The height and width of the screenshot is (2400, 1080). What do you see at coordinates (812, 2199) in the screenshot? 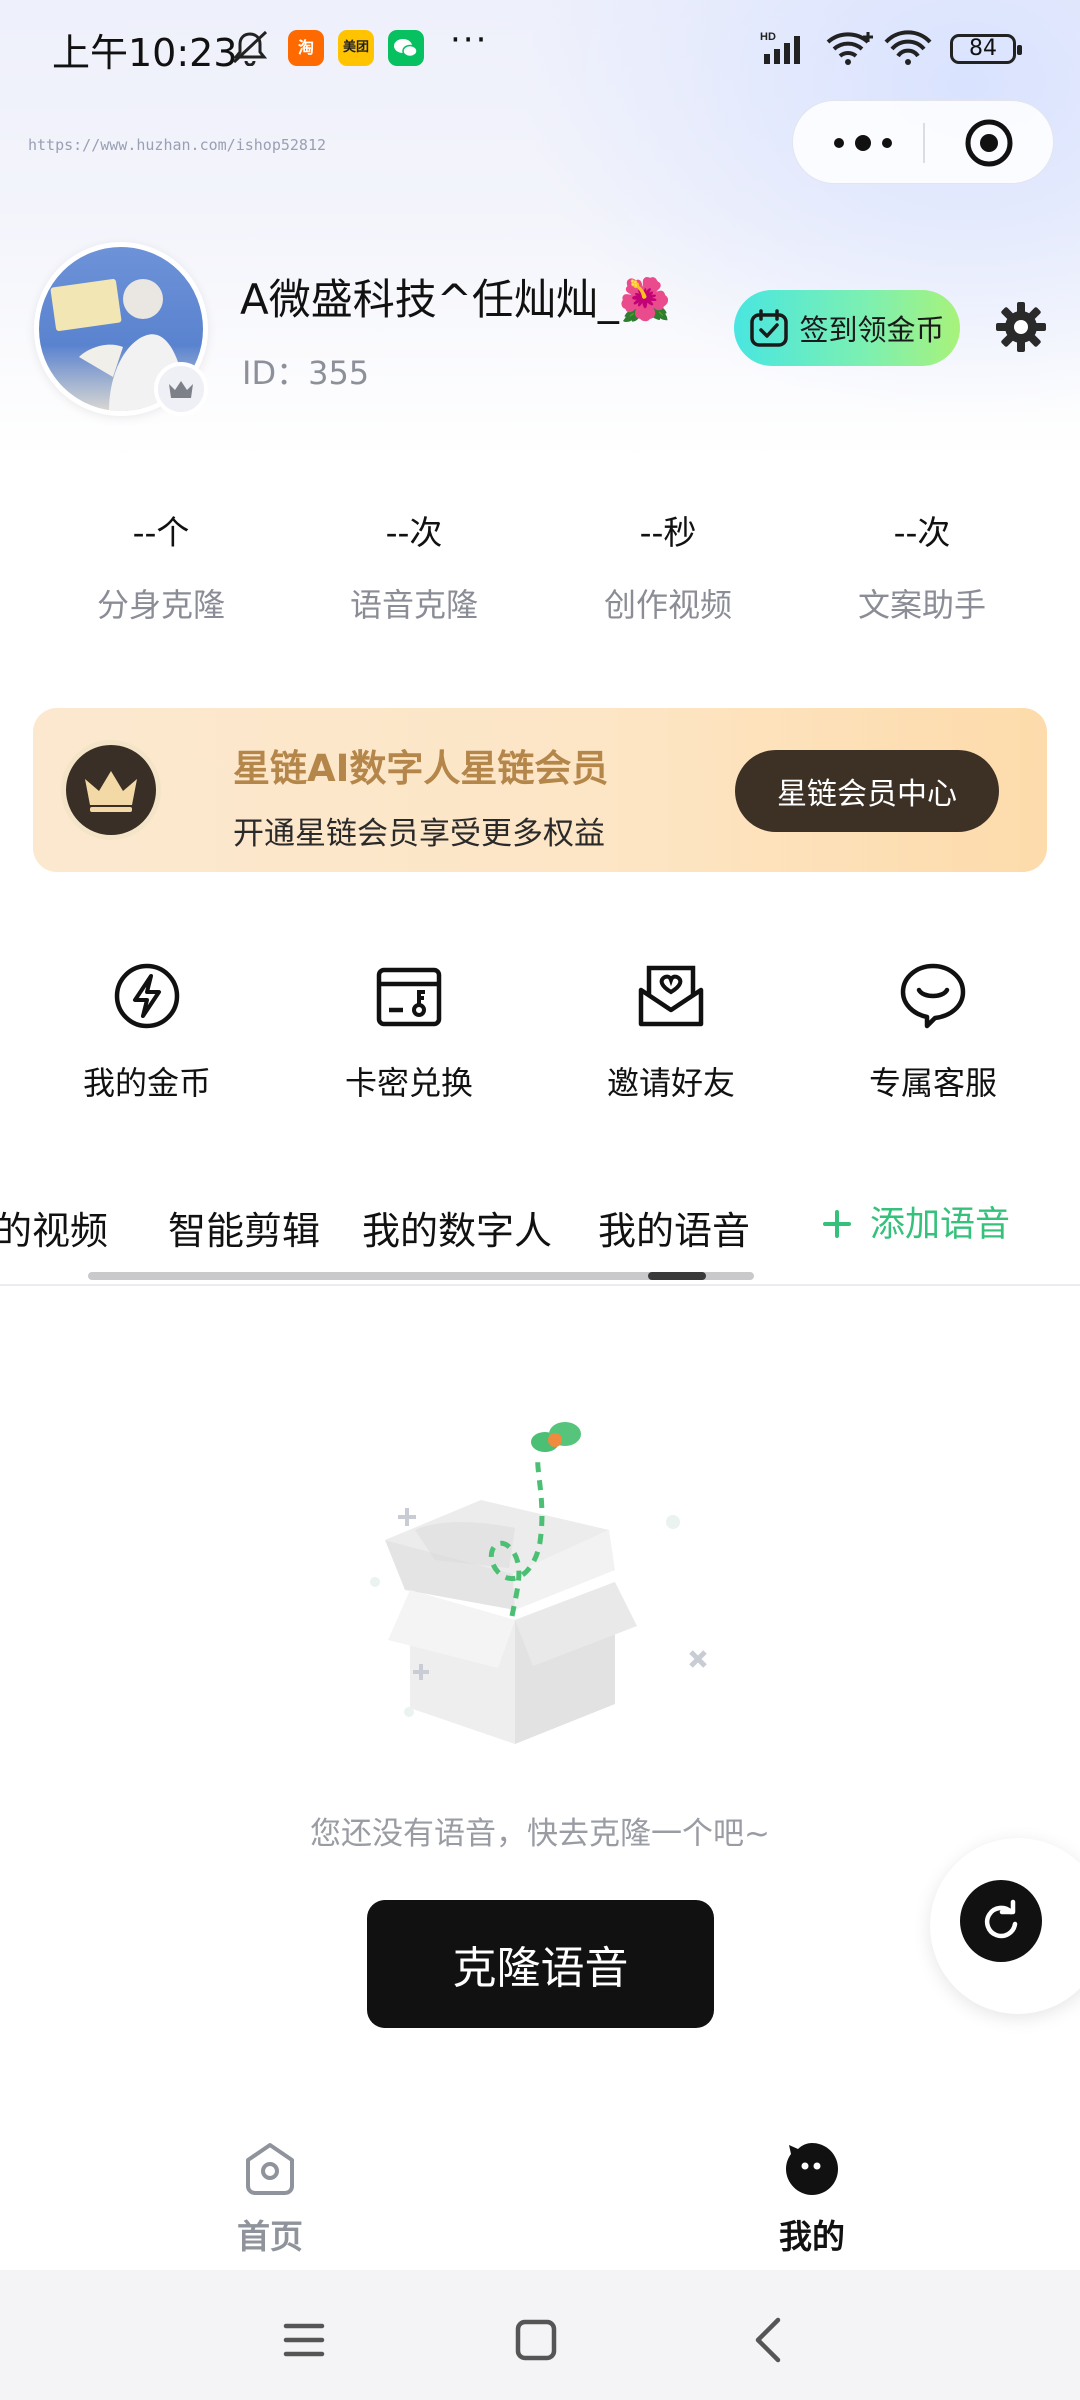
I see `nav-mine: 我的` at bounding box center [812, 2199].